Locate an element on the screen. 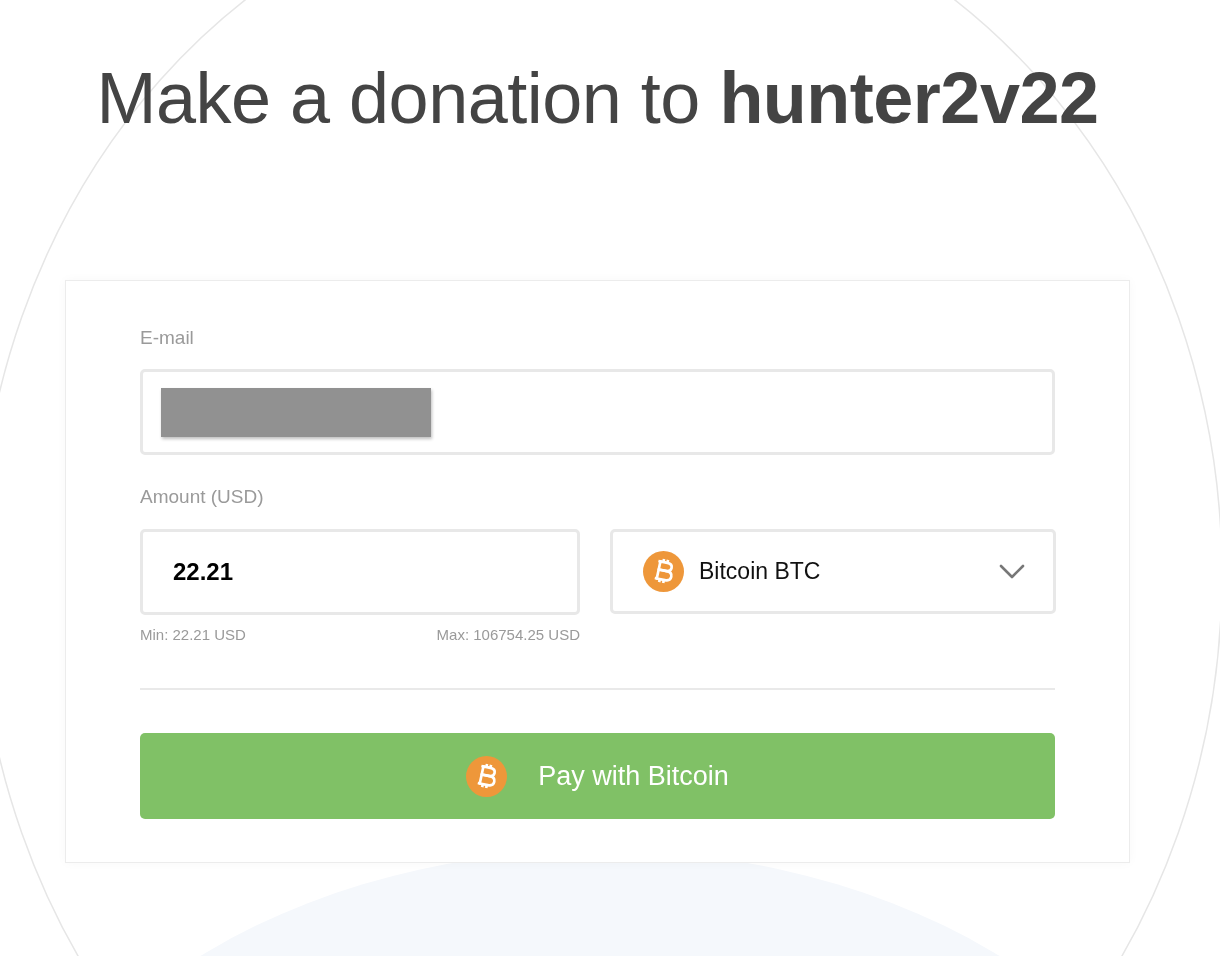  max-amount-text: Max: 106754.25 USD is located at coordinates (508, 635).